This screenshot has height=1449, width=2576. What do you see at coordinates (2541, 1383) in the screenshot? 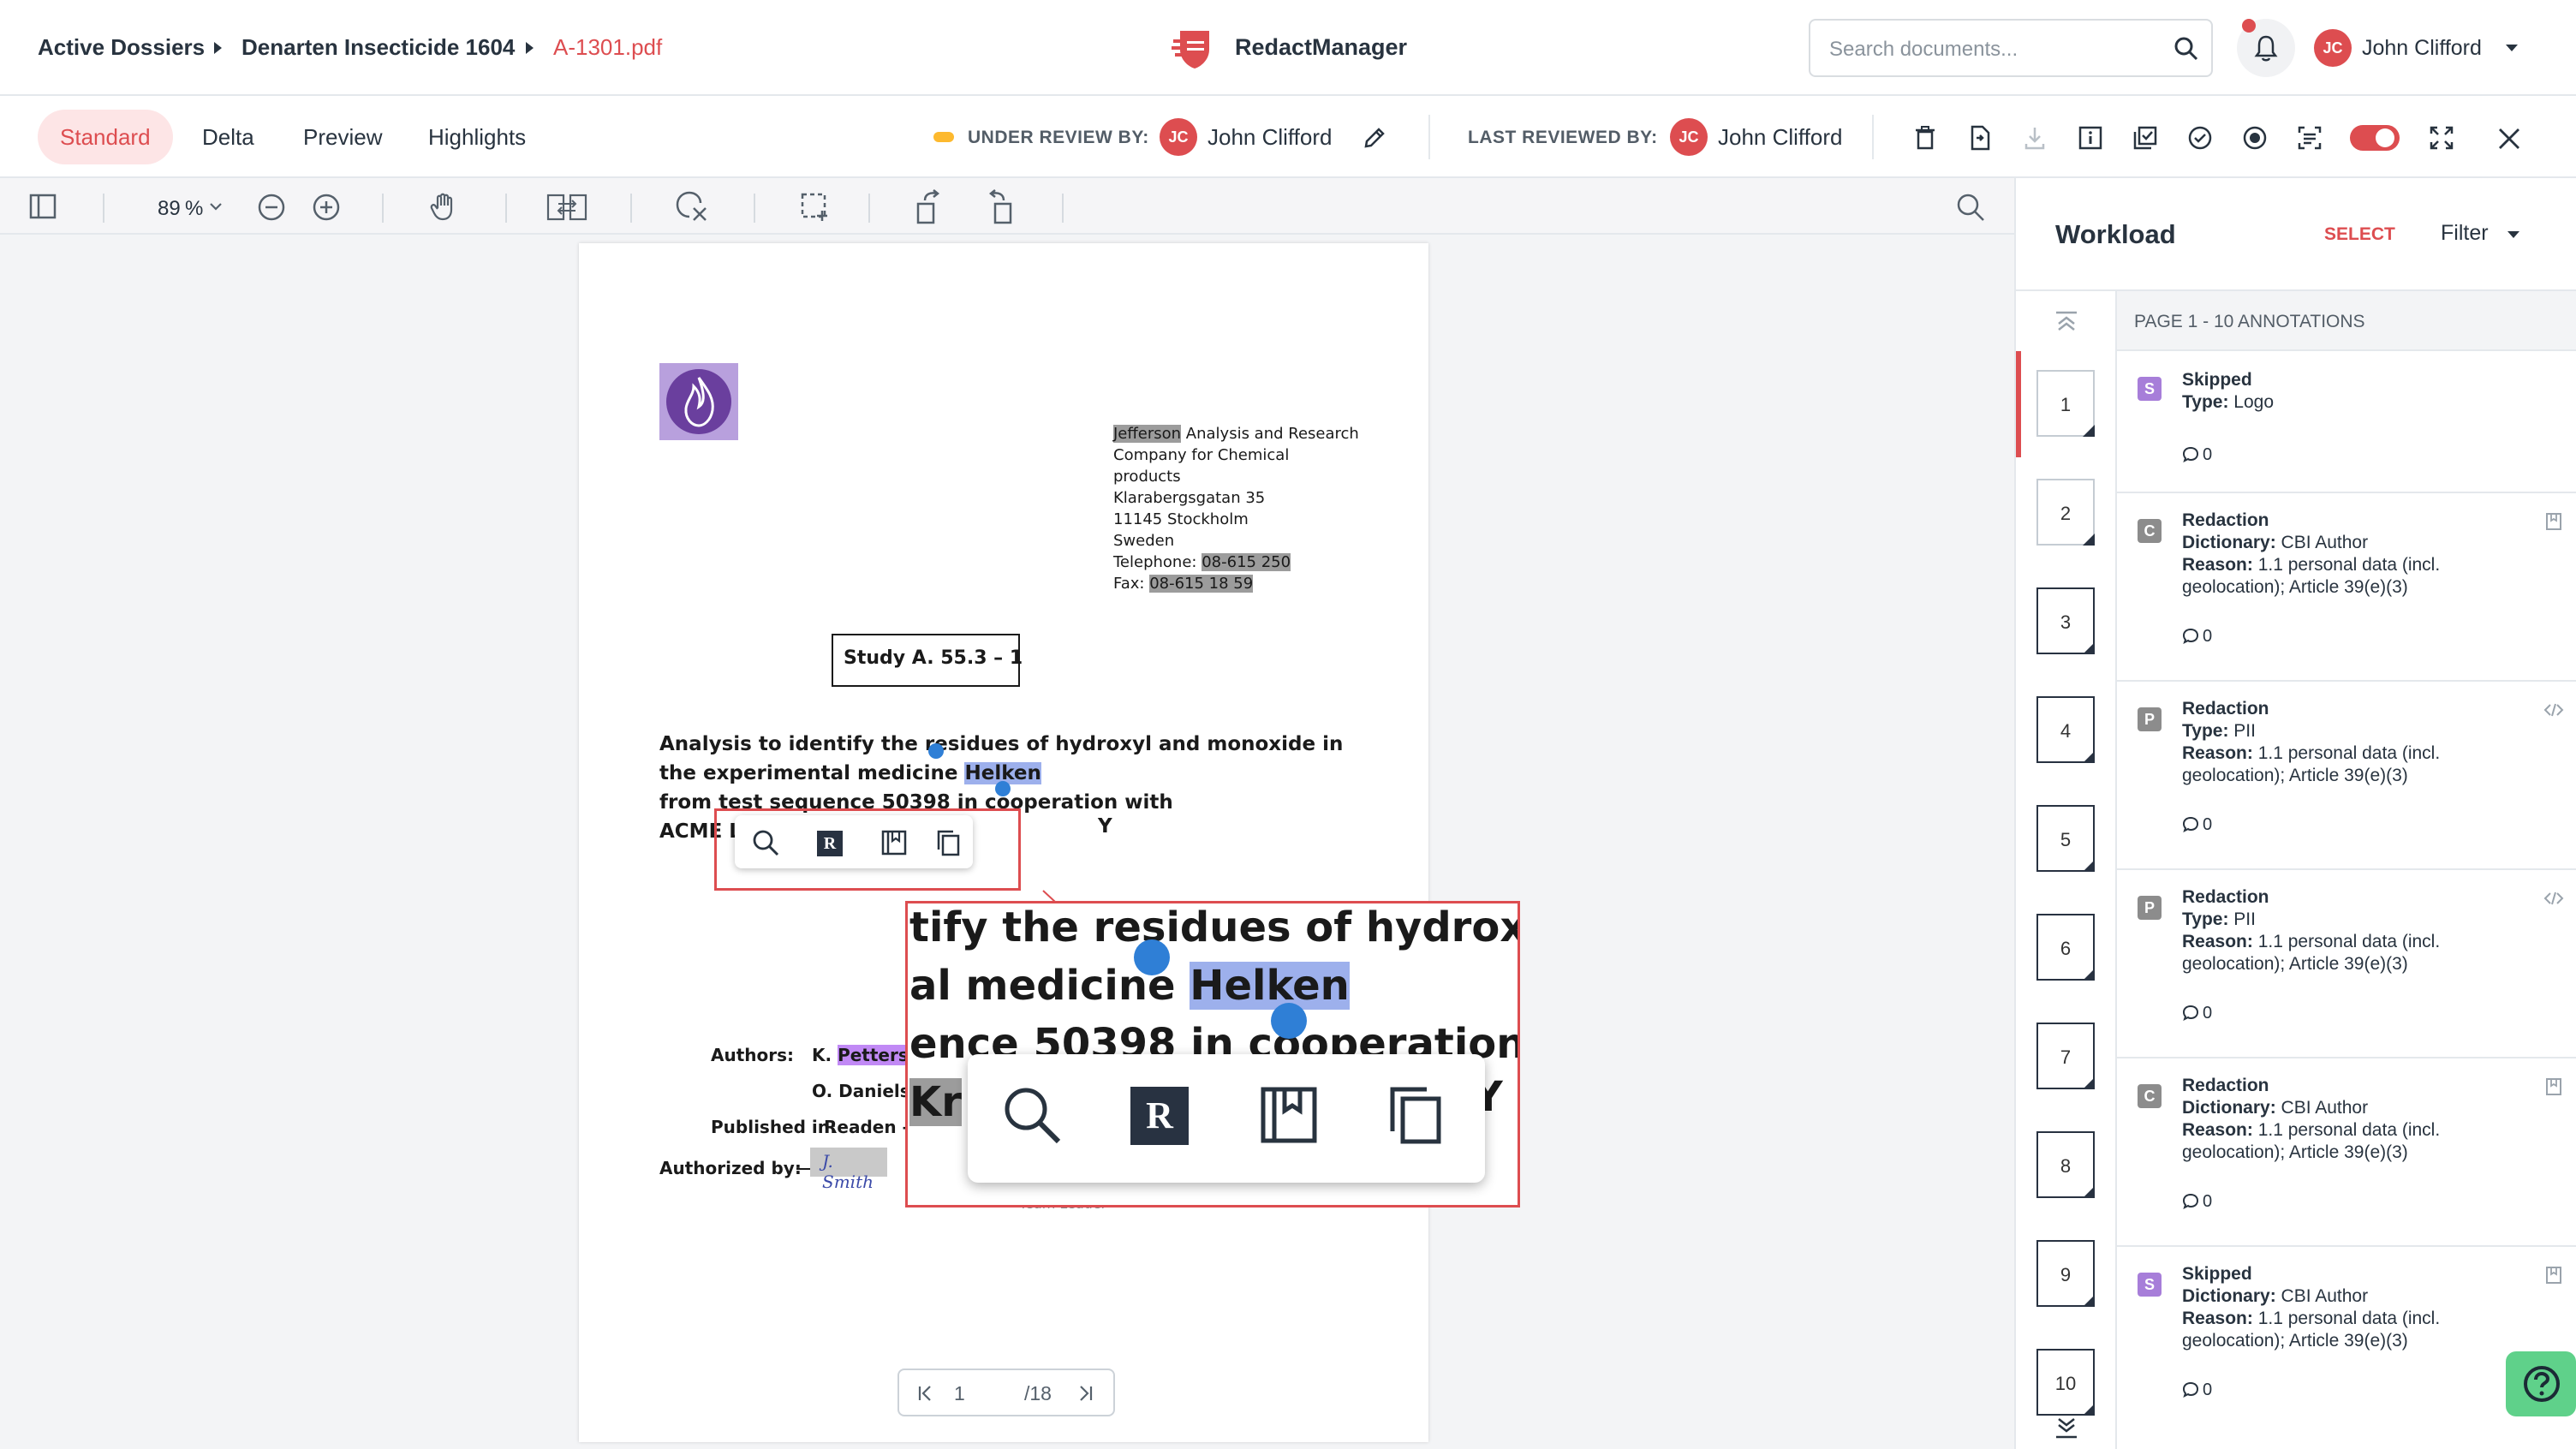
I see `help-button` at bounding box center [2541, 1383].